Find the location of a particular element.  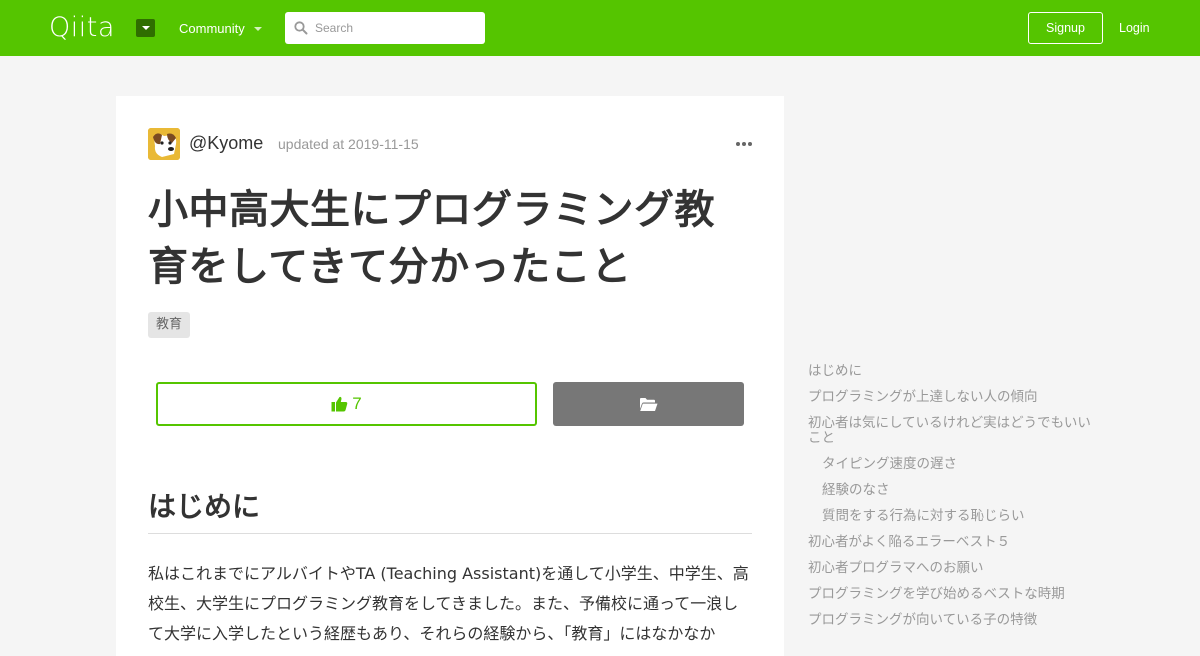

toc-item: プログラミングが上達しない人の傾向 is located at coordinates (953, 397).